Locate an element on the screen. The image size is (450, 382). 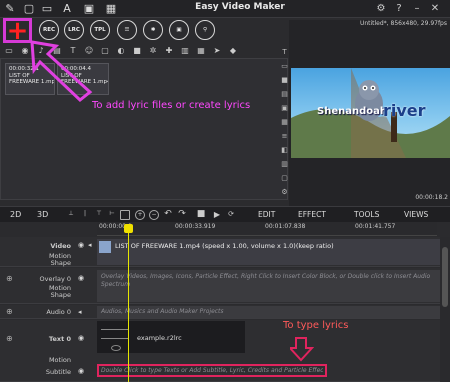
camera-icon: ▣ is located at coordinates (179, 30).